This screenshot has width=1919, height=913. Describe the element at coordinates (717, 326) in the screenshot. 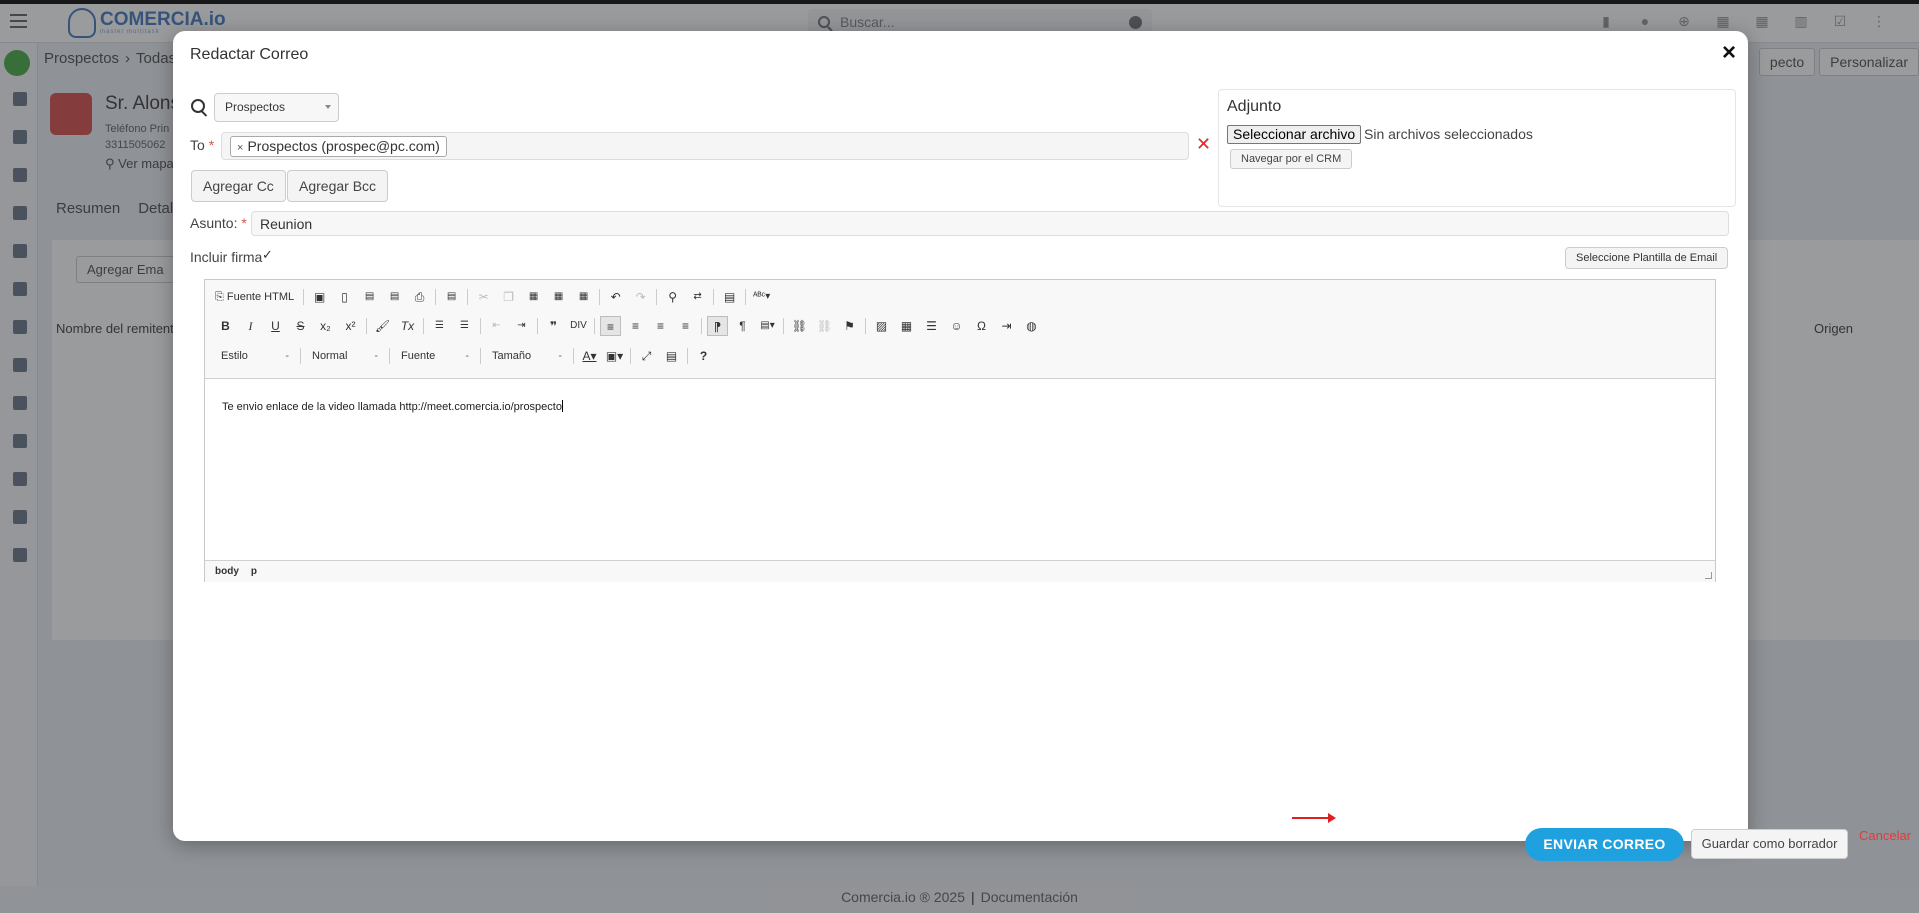

I see `text-direction-ltr-icon: ⁋` at that location.